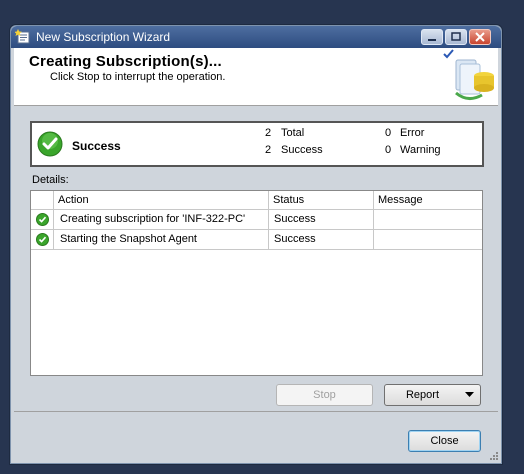 This screenshot has height=474, width=524. Describe the element at coordinates (494, 456) in the screenshot. I see `resize-grip-icon` at that location.